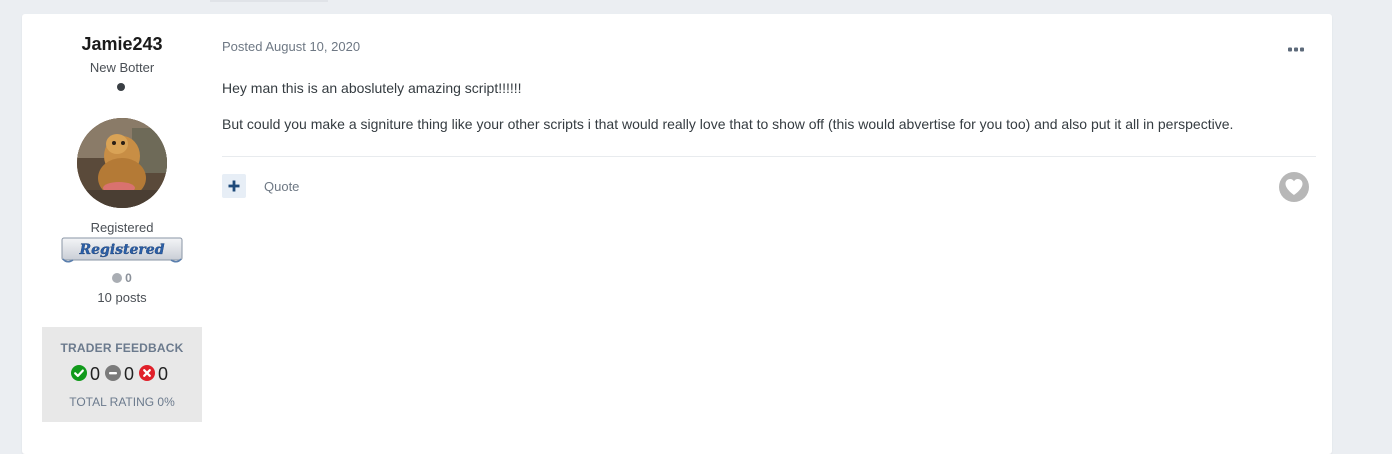  I want to click on online-status-icon, so click(121, 87).